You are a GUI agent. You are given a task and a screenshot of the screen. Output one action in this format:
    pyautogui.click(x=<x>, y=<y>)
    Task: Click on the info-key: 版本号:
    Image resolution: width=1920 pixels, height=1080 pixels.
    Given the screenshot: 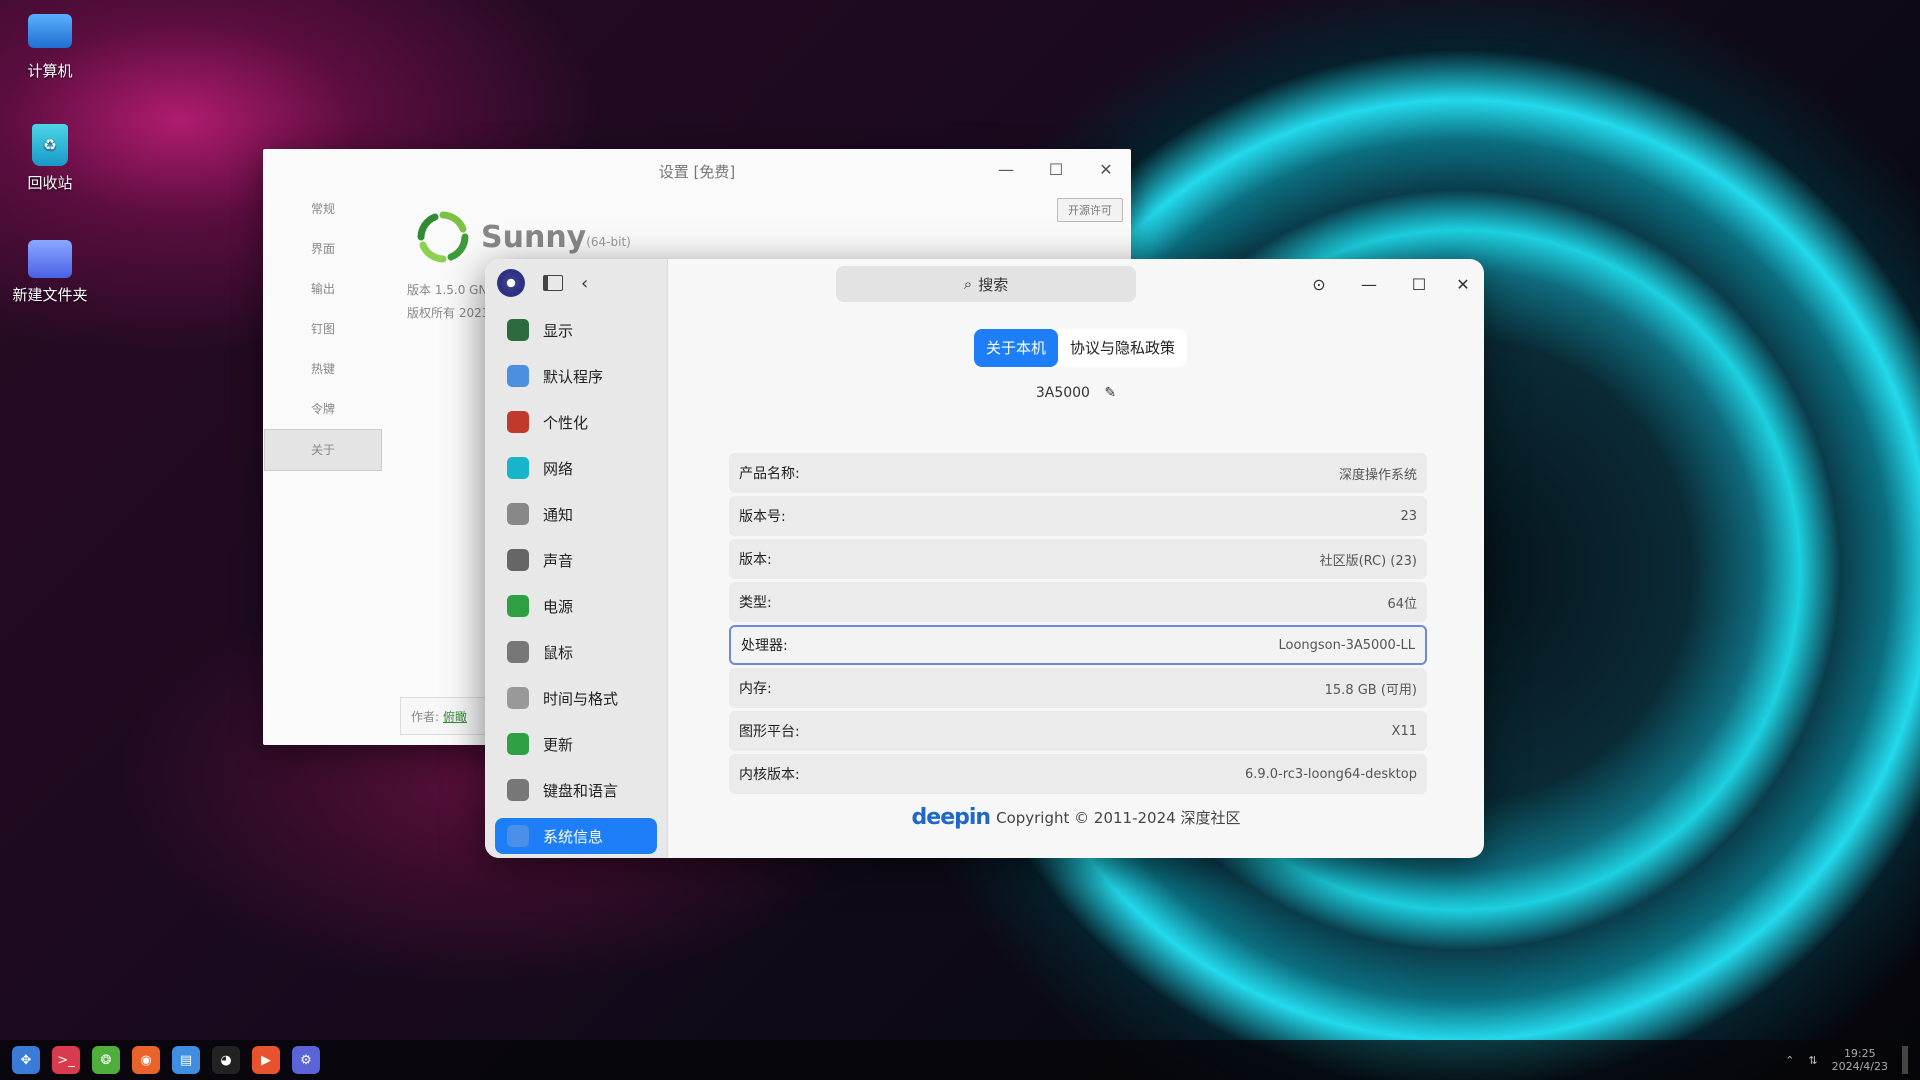 What is the action you would take?
    pyautogui.click(x=762, y=517)
    